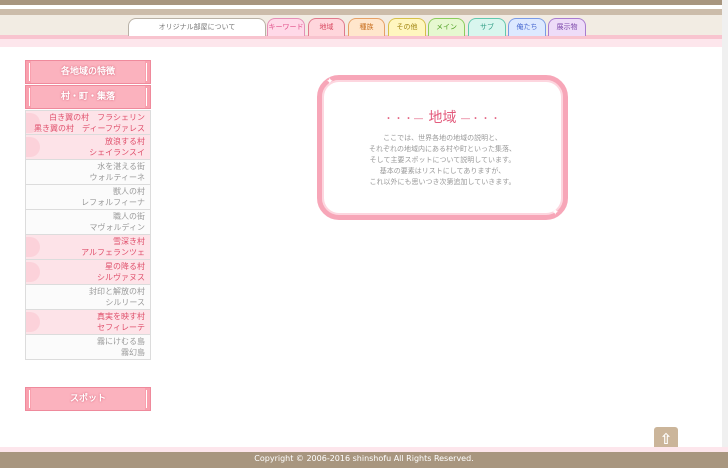 This screenshot has width=728, height=468. I want to click on sidebar-item-label: シルリース, so click(125, 302).